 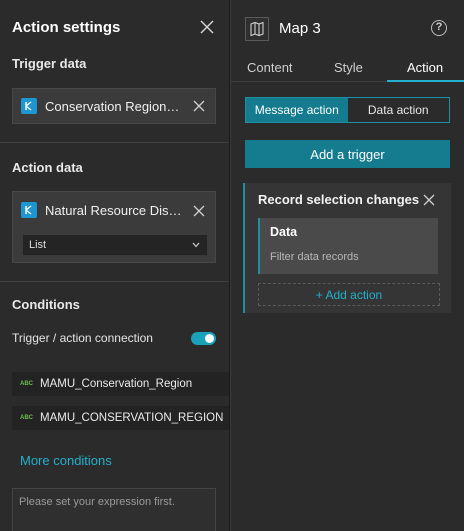 I want to click on help-icon: ?, so click(x=439, y=28).